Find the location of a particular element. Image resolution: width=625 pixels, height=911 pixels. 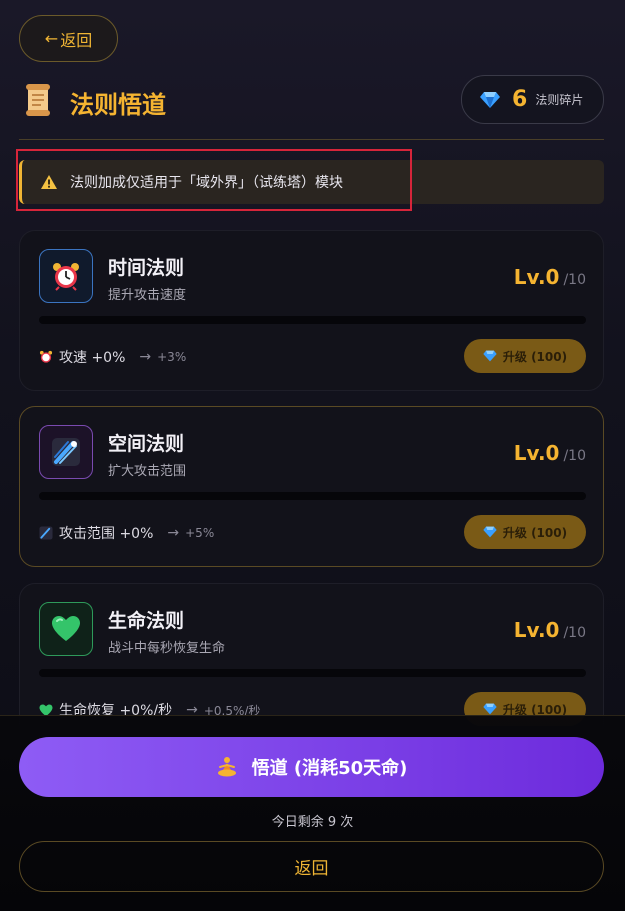

back-arrow-icon: ← is located at coordinates (51, 38).